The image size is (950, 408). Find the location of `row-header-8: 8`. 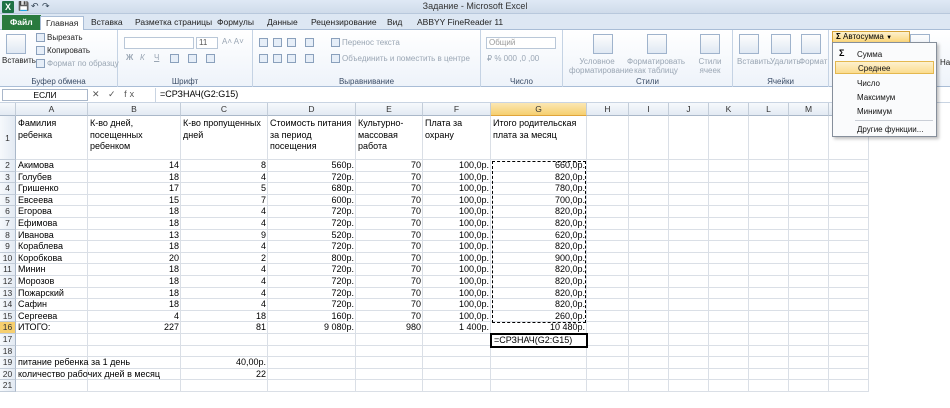

row-header-8: 8 is located at coordinates (8, 235).